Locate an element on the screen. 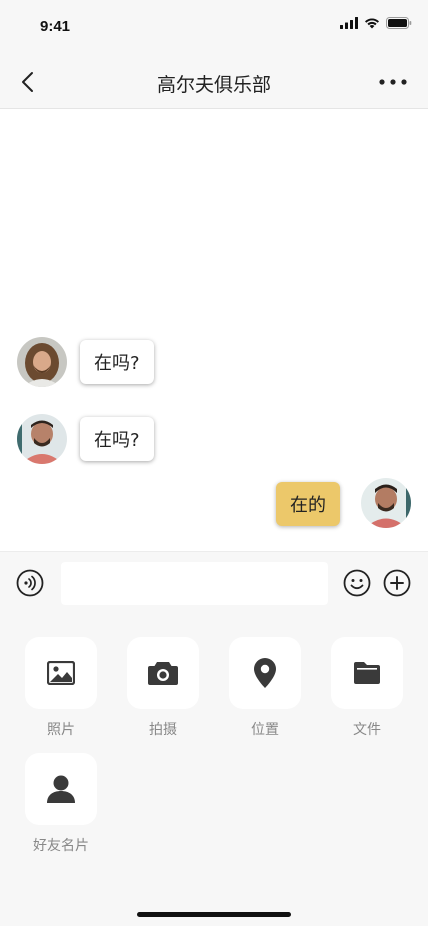 This screenshot has height=926, width=428. tool-label: 拍摄 is located at coordinates (163, 730).